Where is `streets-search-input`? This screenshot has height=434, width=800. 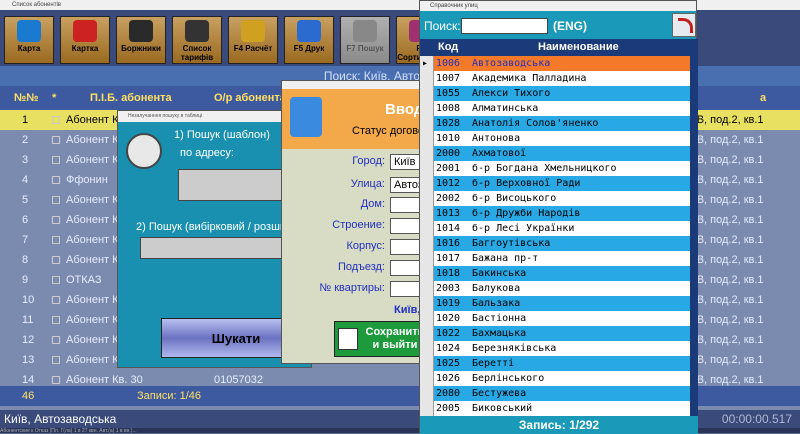 streets-search-input is located at coordinates (504, 26).